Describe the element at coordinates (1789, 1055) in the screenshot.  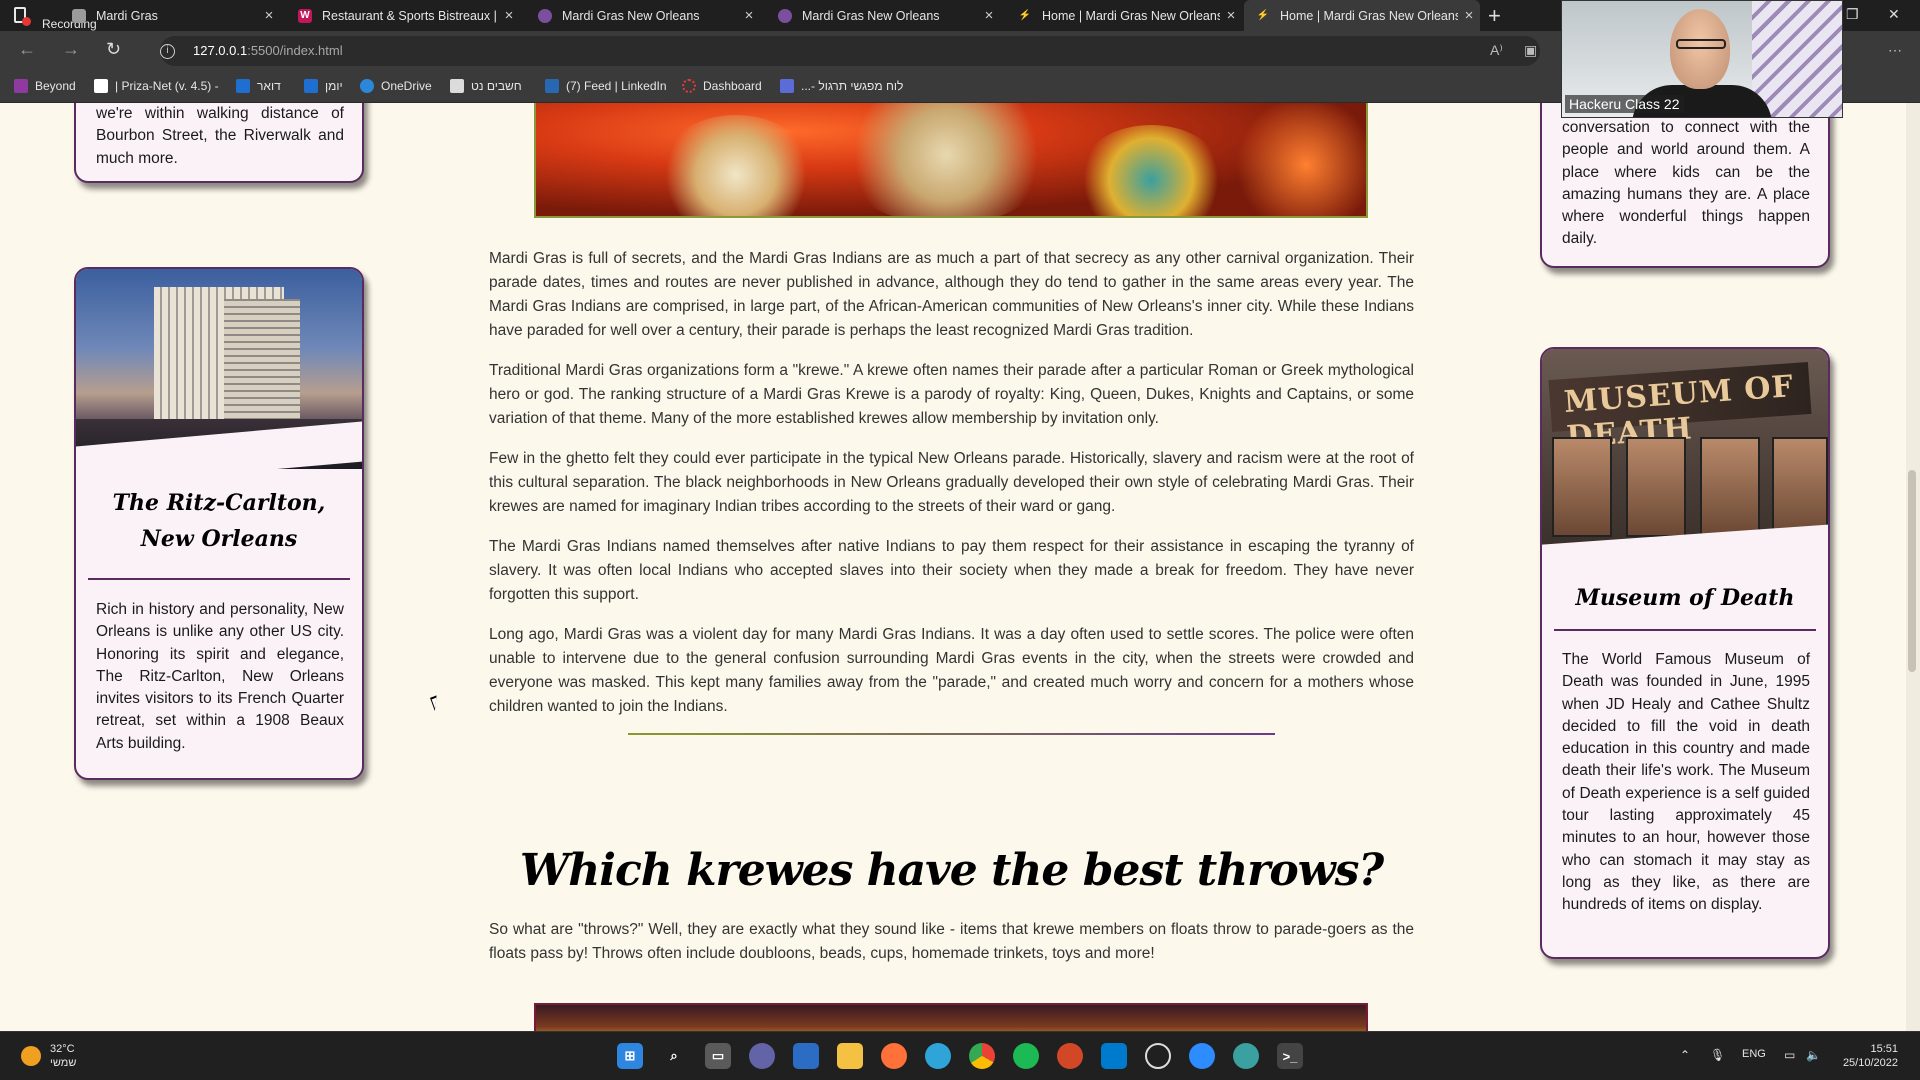
I see `network-icon: ▭` at that location.